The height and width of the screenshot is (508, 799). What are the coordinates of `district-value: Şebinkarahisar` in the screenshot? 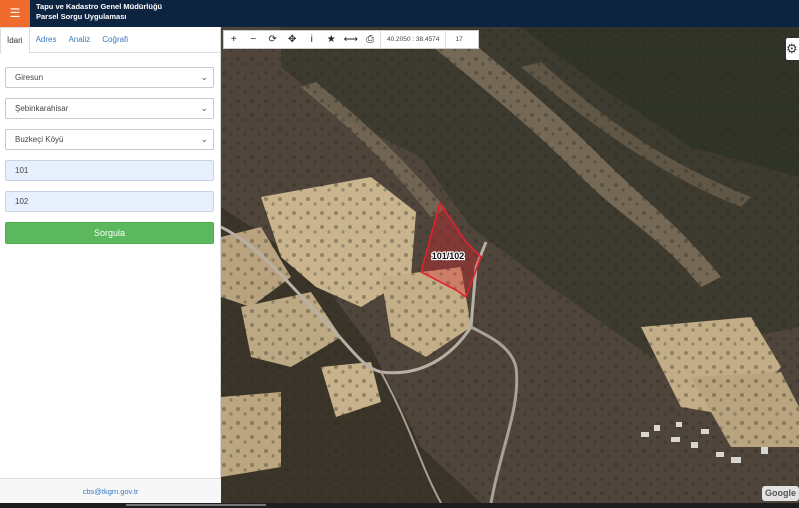 It's located at (42, 108).